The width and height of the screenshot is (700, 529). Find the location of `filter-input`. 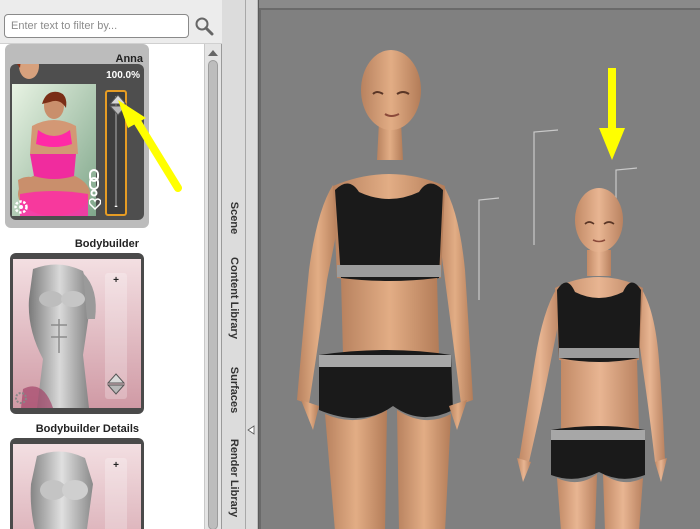

filter-input is located at coordinates (96, 26).